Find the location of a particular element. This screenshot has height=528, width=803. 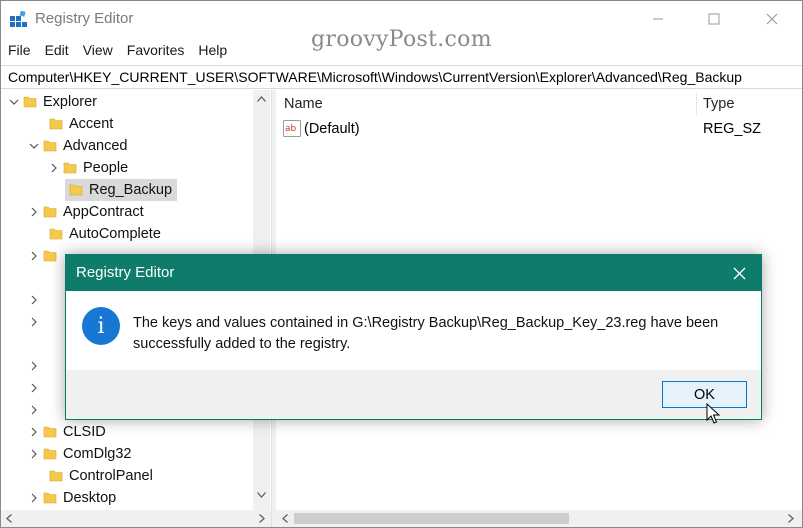

tree-item-comdlg32: ComDlg32 is located at coordinates (79, 454).